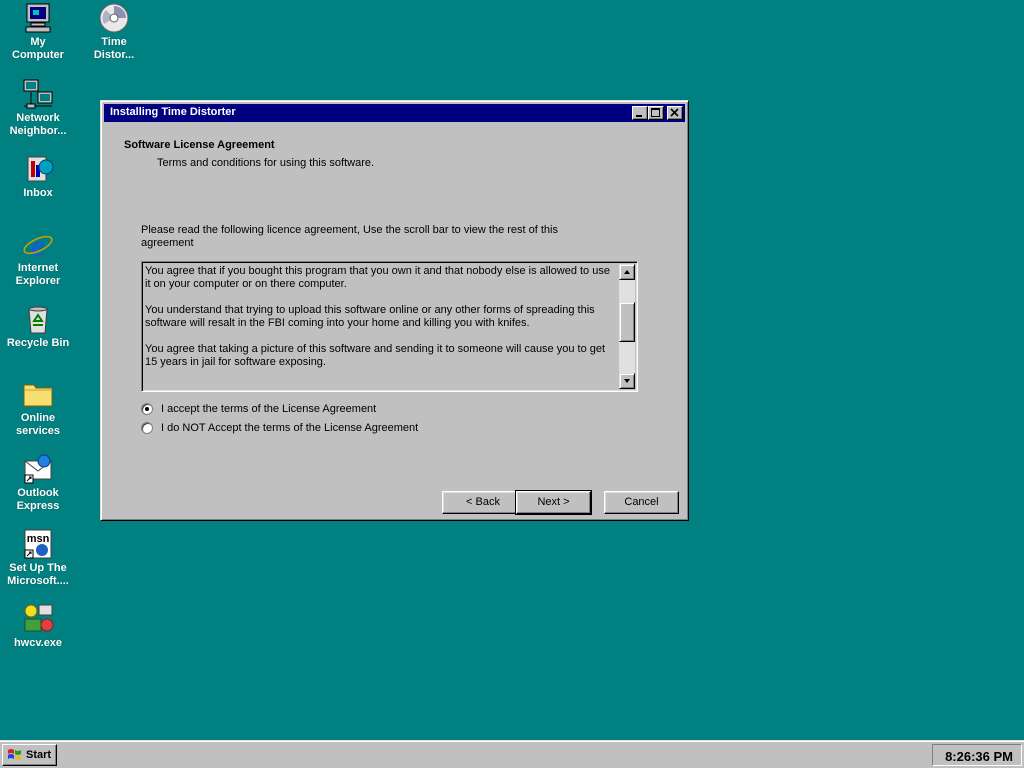  What do you see at coordinates (38, 643) in the screenshot?
I see `desktop-icon-label: hwcv.exe` at bounding box center [38, 643].